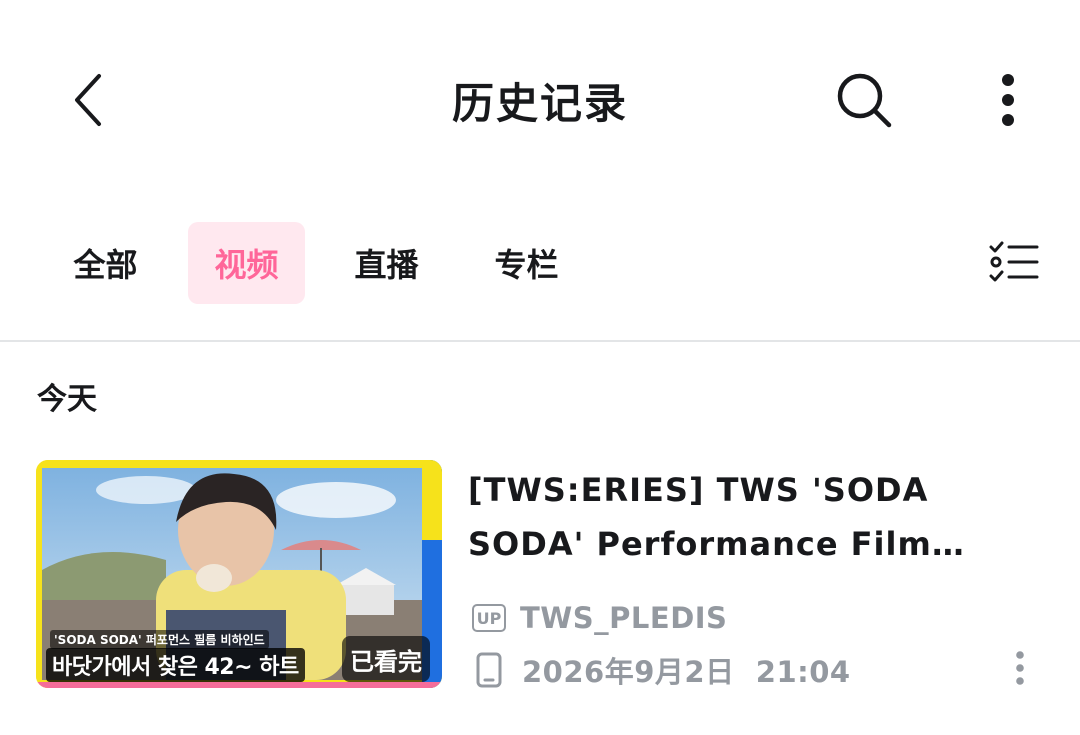 This screenshot has width=1080, height=735. Describe the element at coordinates (540, 341) in the screenshot. I see `tabs-divider` at that location.